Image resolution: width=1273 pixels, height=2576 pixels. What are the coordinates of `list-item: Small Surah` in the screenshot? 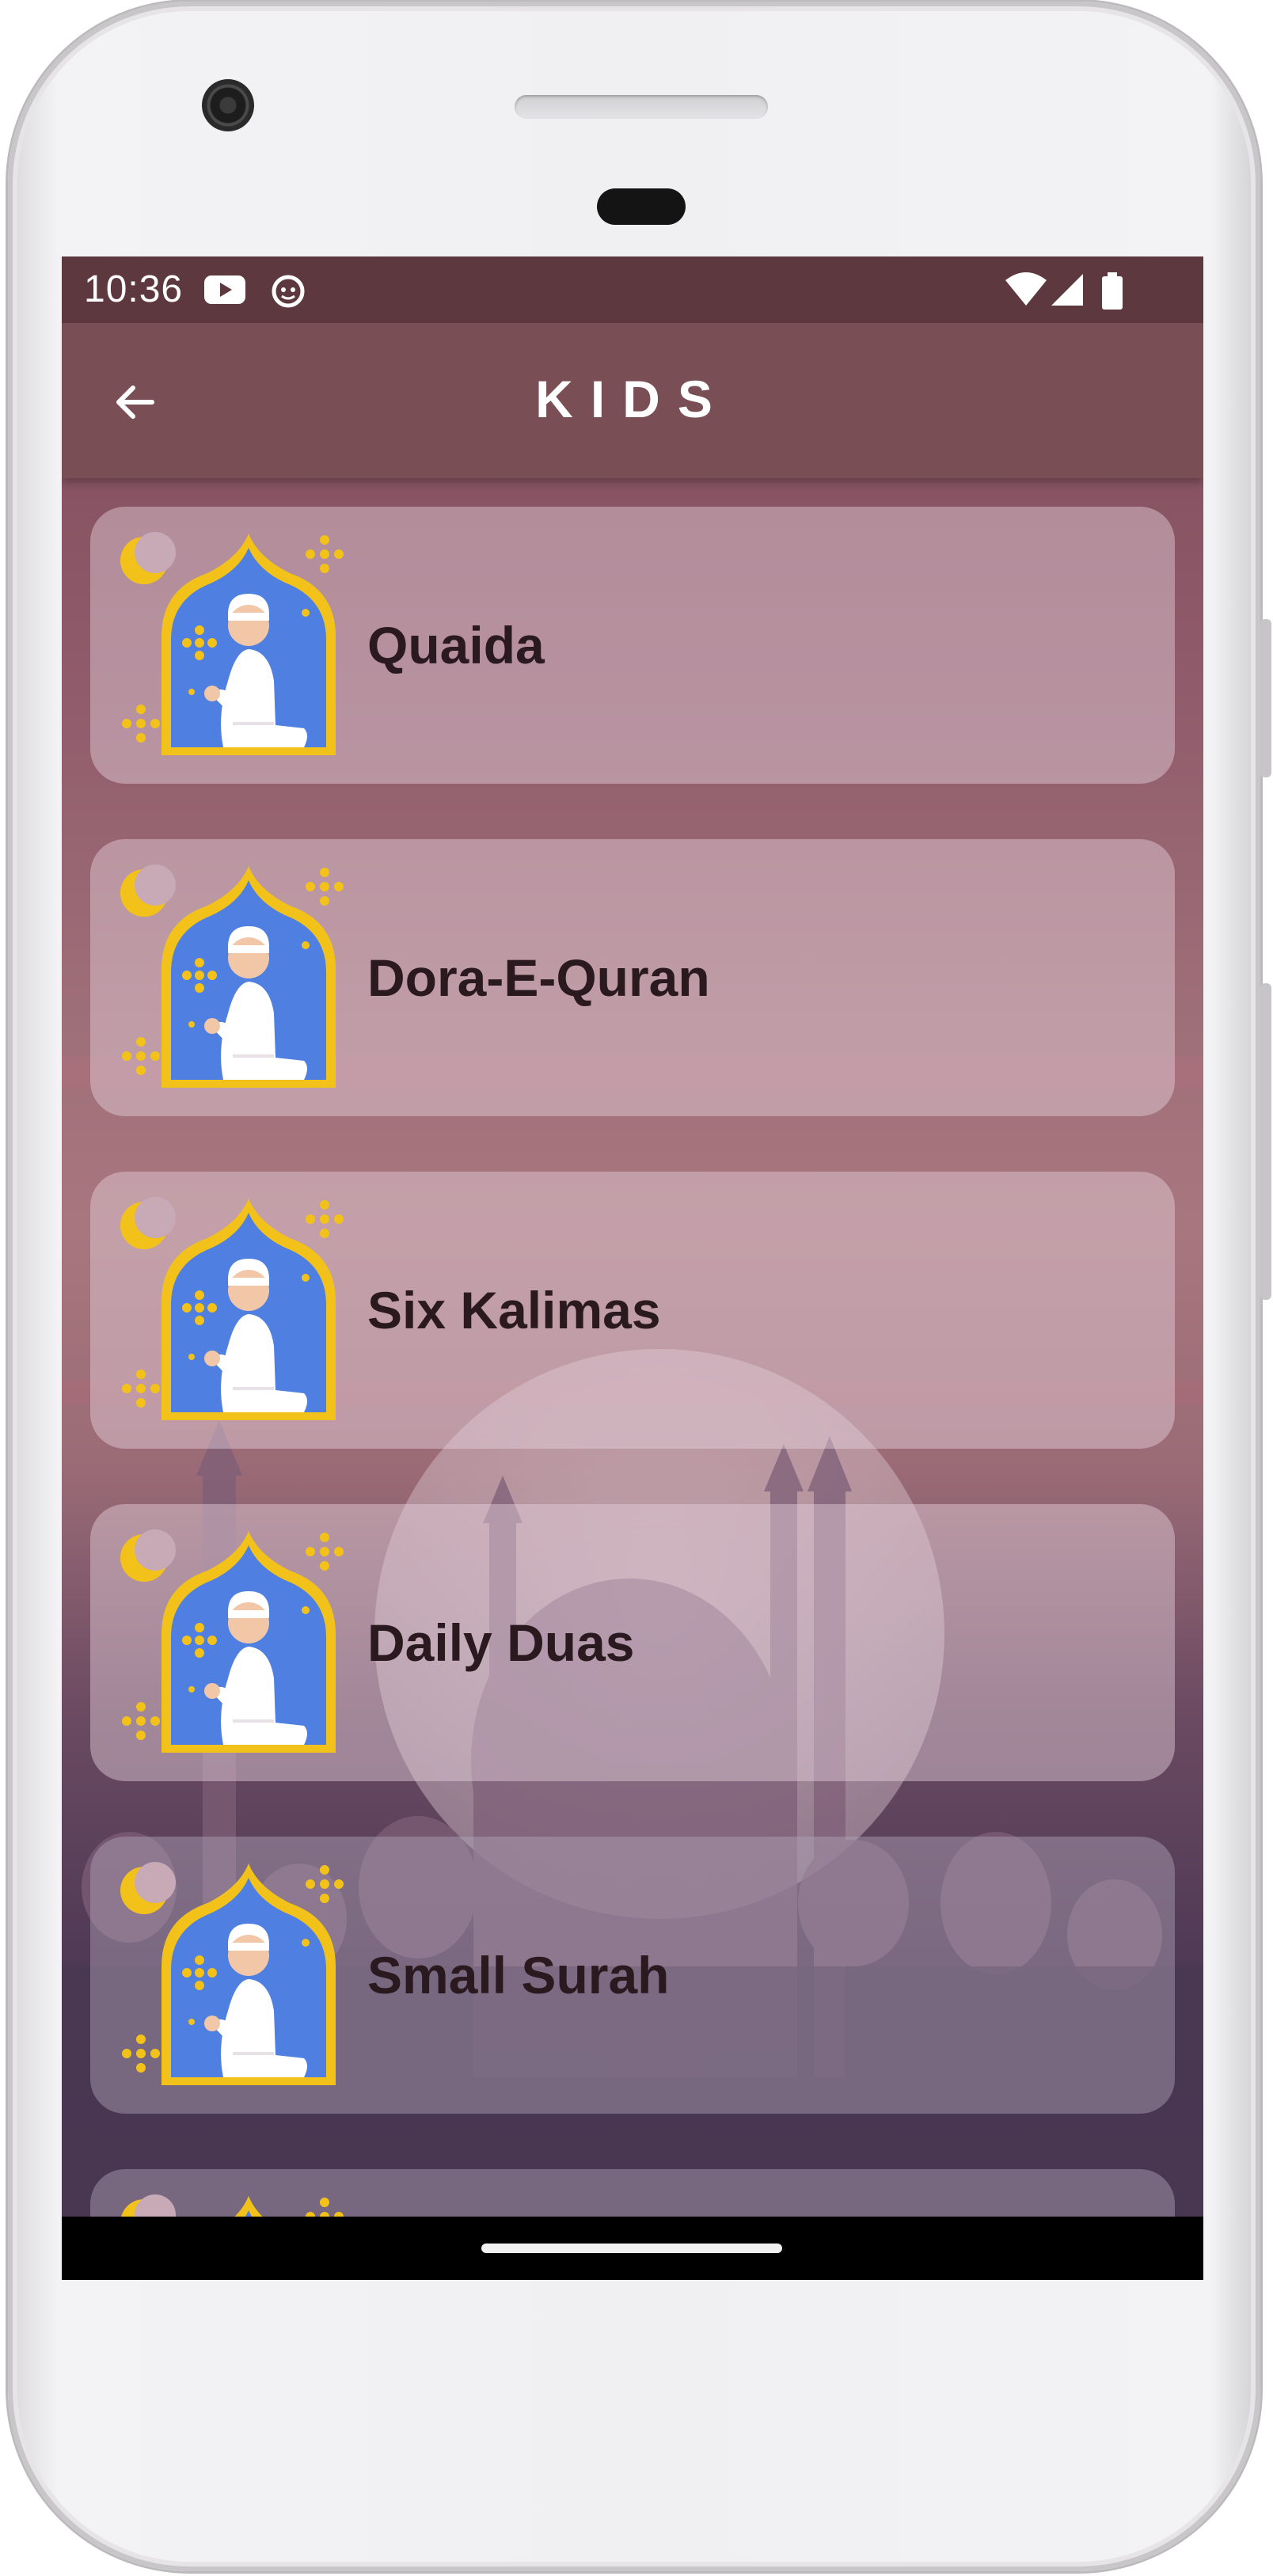 It's located at (632, 1976).